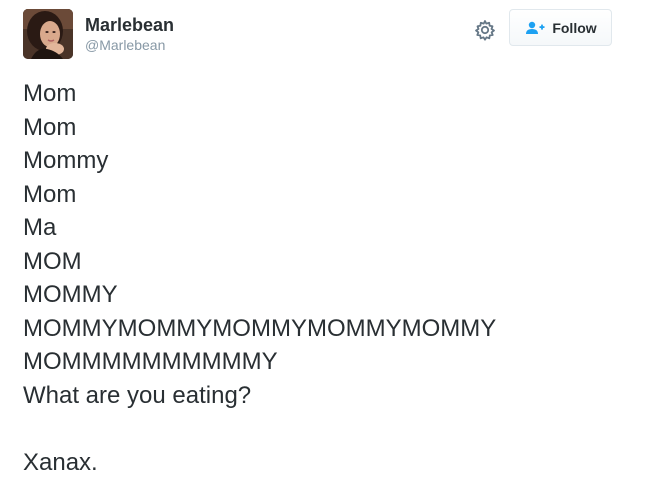 The height and width of the screenshot is (487, 648). I want to click on user-names: Marlebean @Marlebean, so click(129, 34).